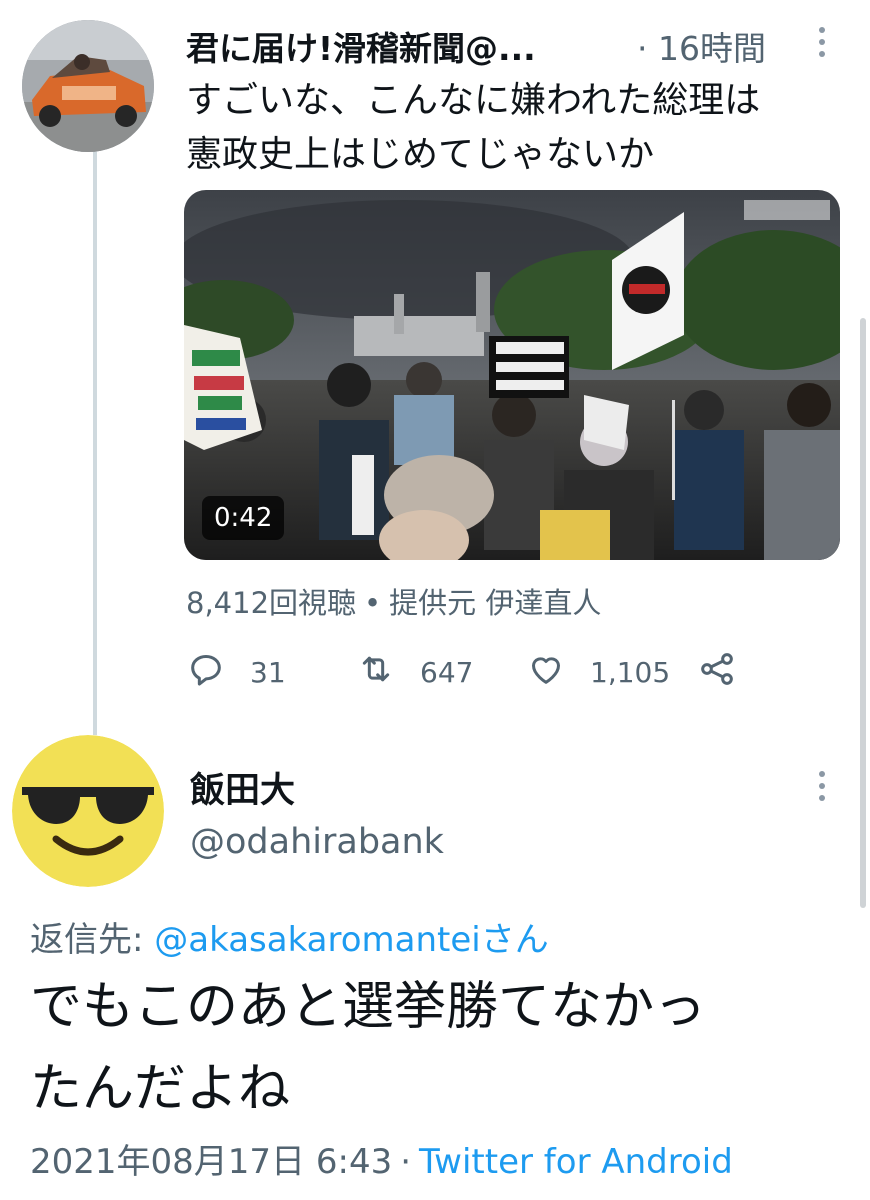  What do you see at coordinates (473, 100) in the screenshot?
I see `tweet-text-line: すごいな、こんなに嫌われた総理は` at bounding box center [473, 100].